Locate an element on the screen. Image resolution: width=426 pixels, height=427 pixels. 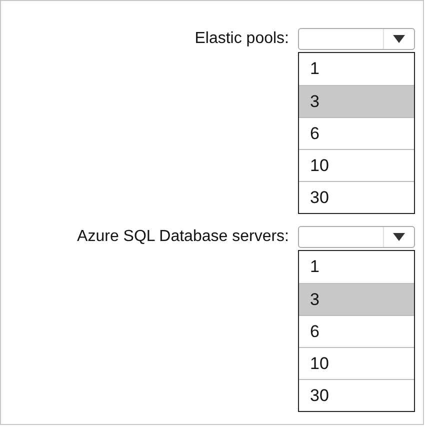
field-label: Azure SQL Database servers: is located at coordinates (182, 237).